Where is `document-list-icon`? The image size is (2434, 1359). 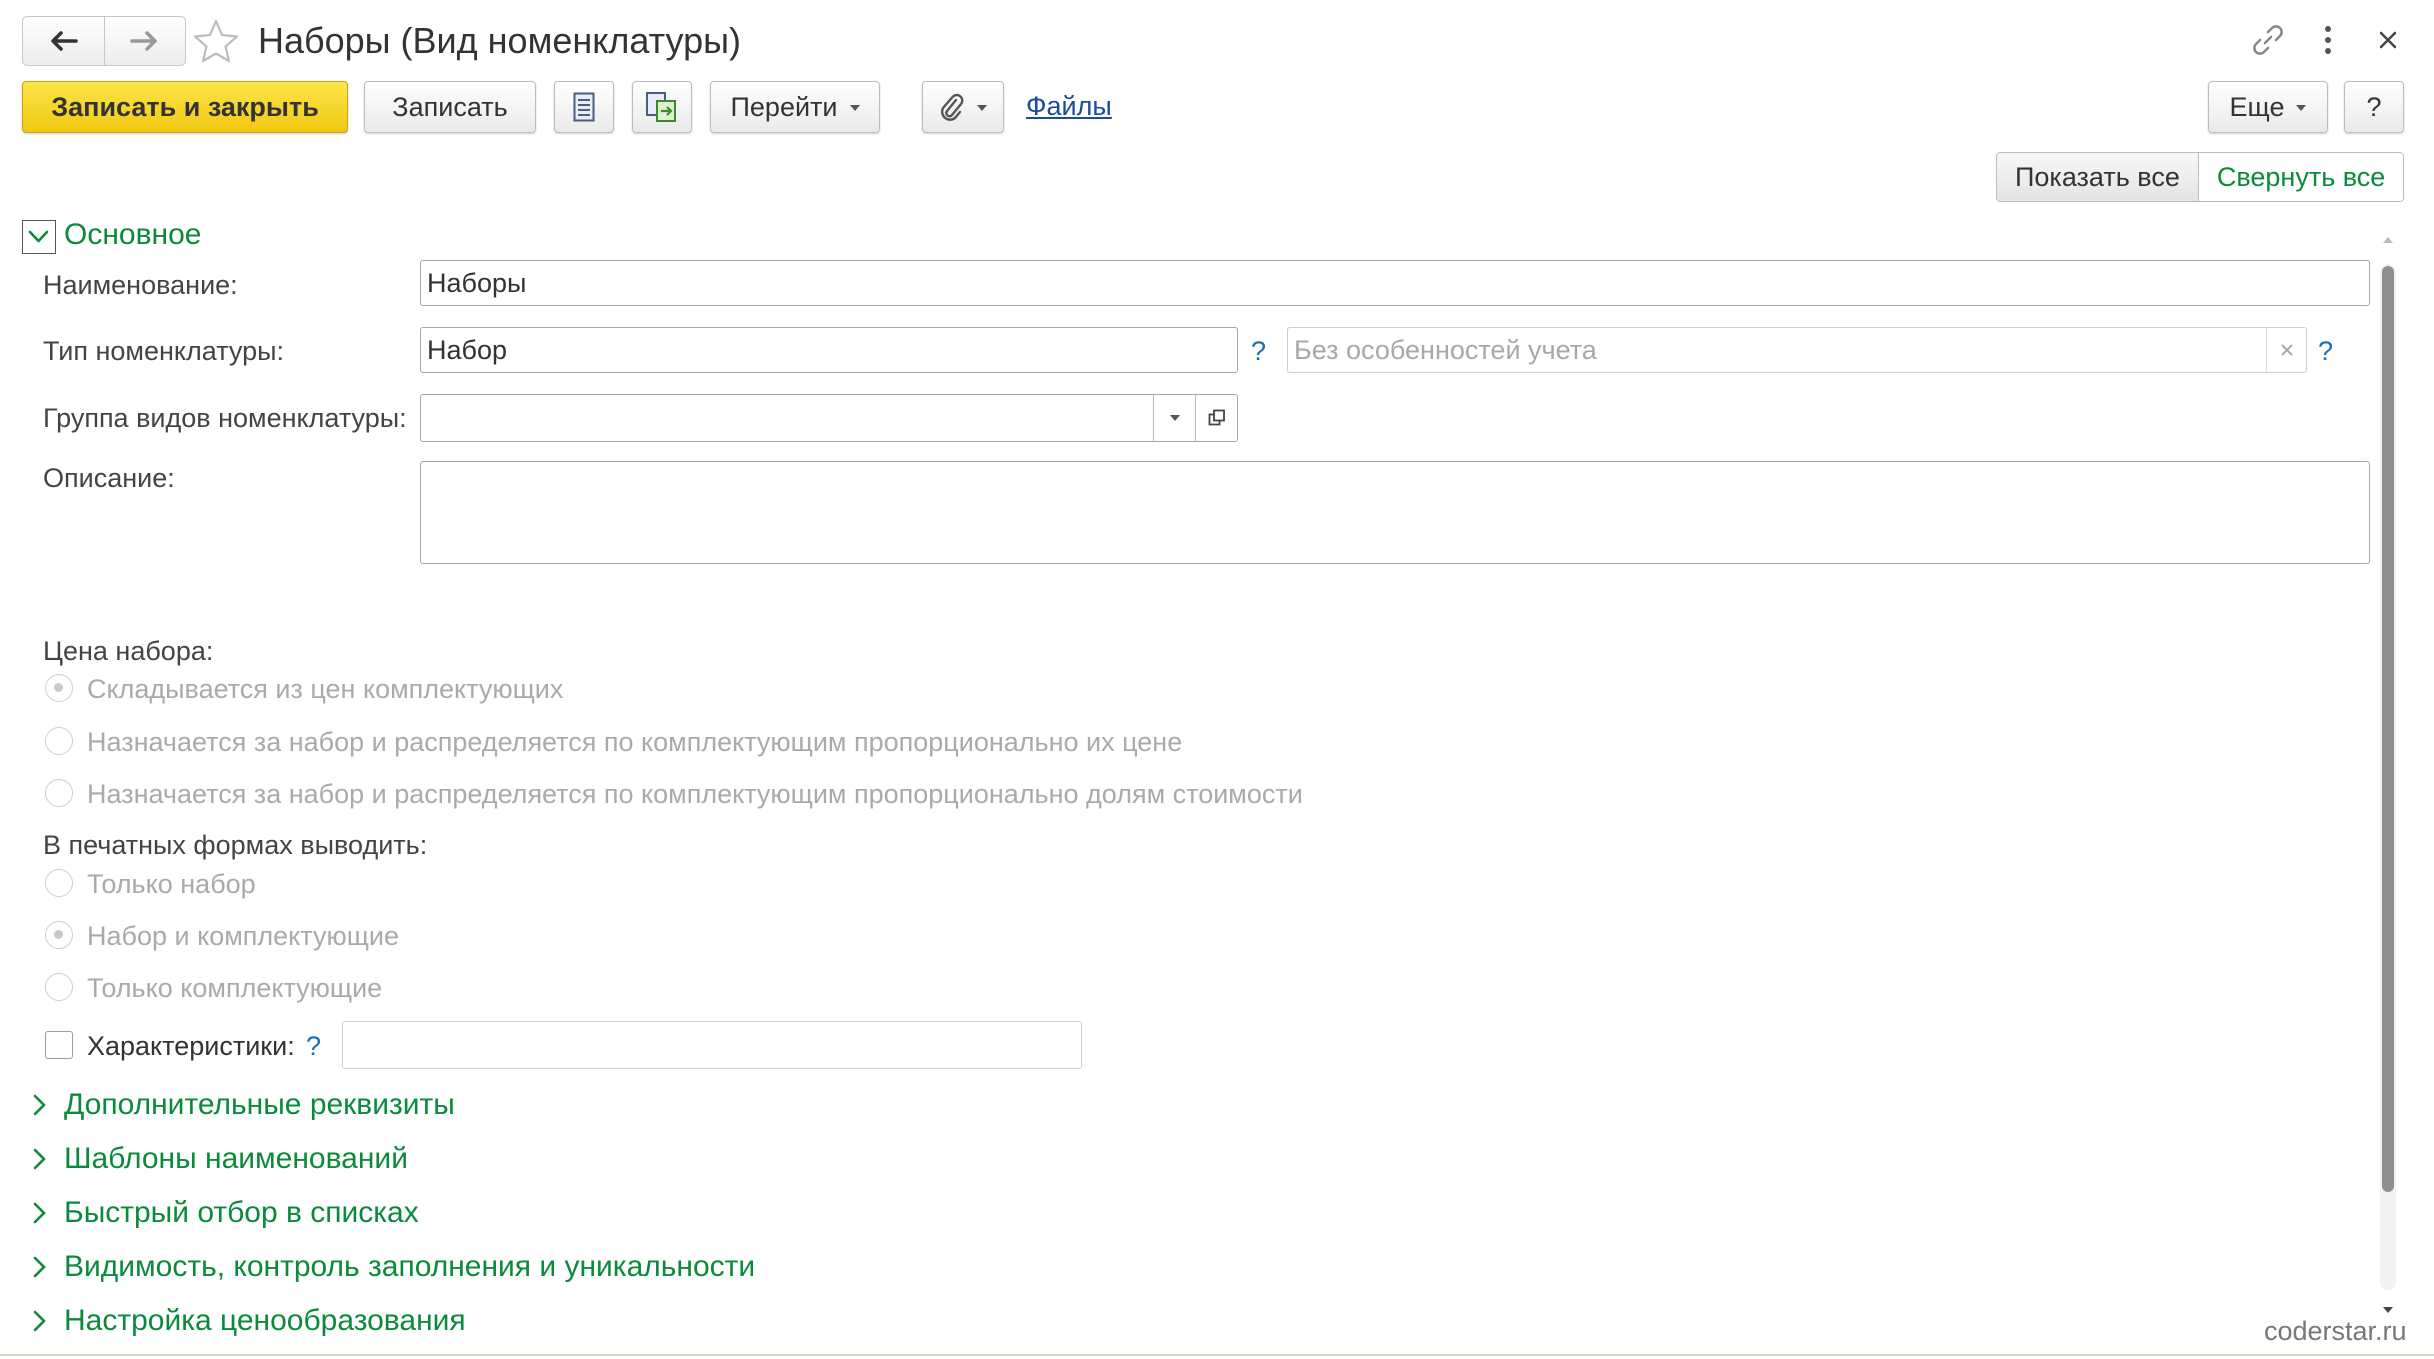 document-list-icon is located at coordinates (584, 107).